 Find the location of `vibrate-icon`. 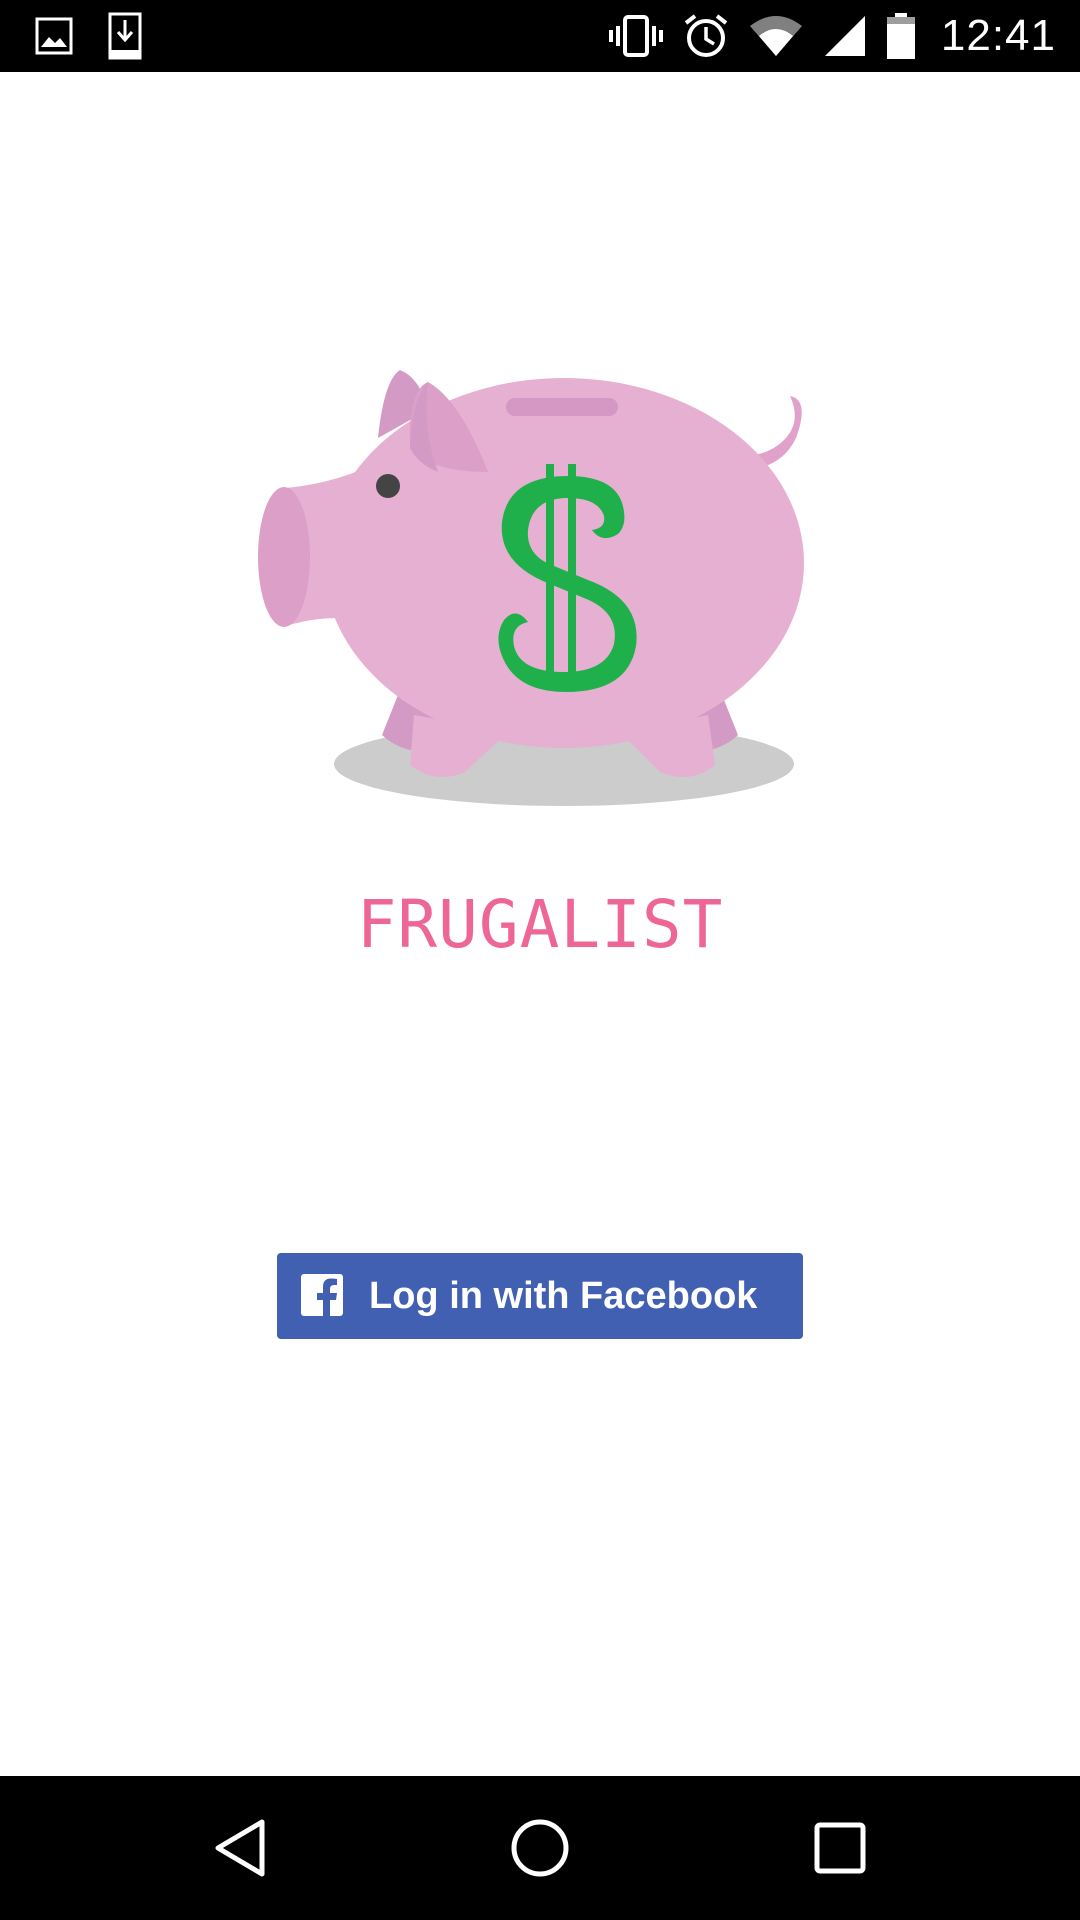

vibrate-icon is located at coordinates (635, 36).